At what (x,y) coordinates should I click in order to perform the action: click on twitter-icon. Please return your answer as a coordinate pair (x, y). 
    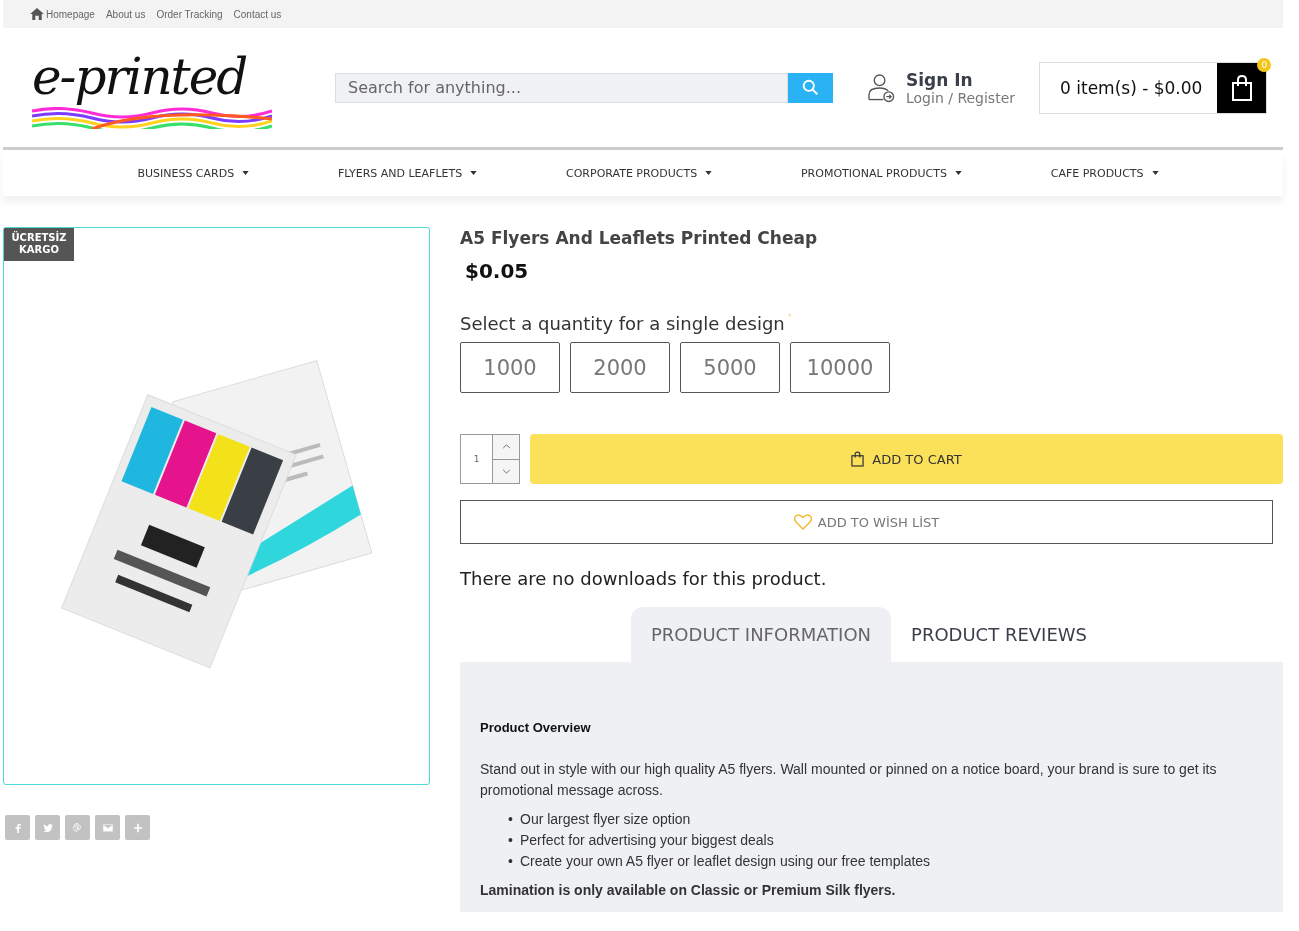
    Looking at the image, I should click on (47, 827).